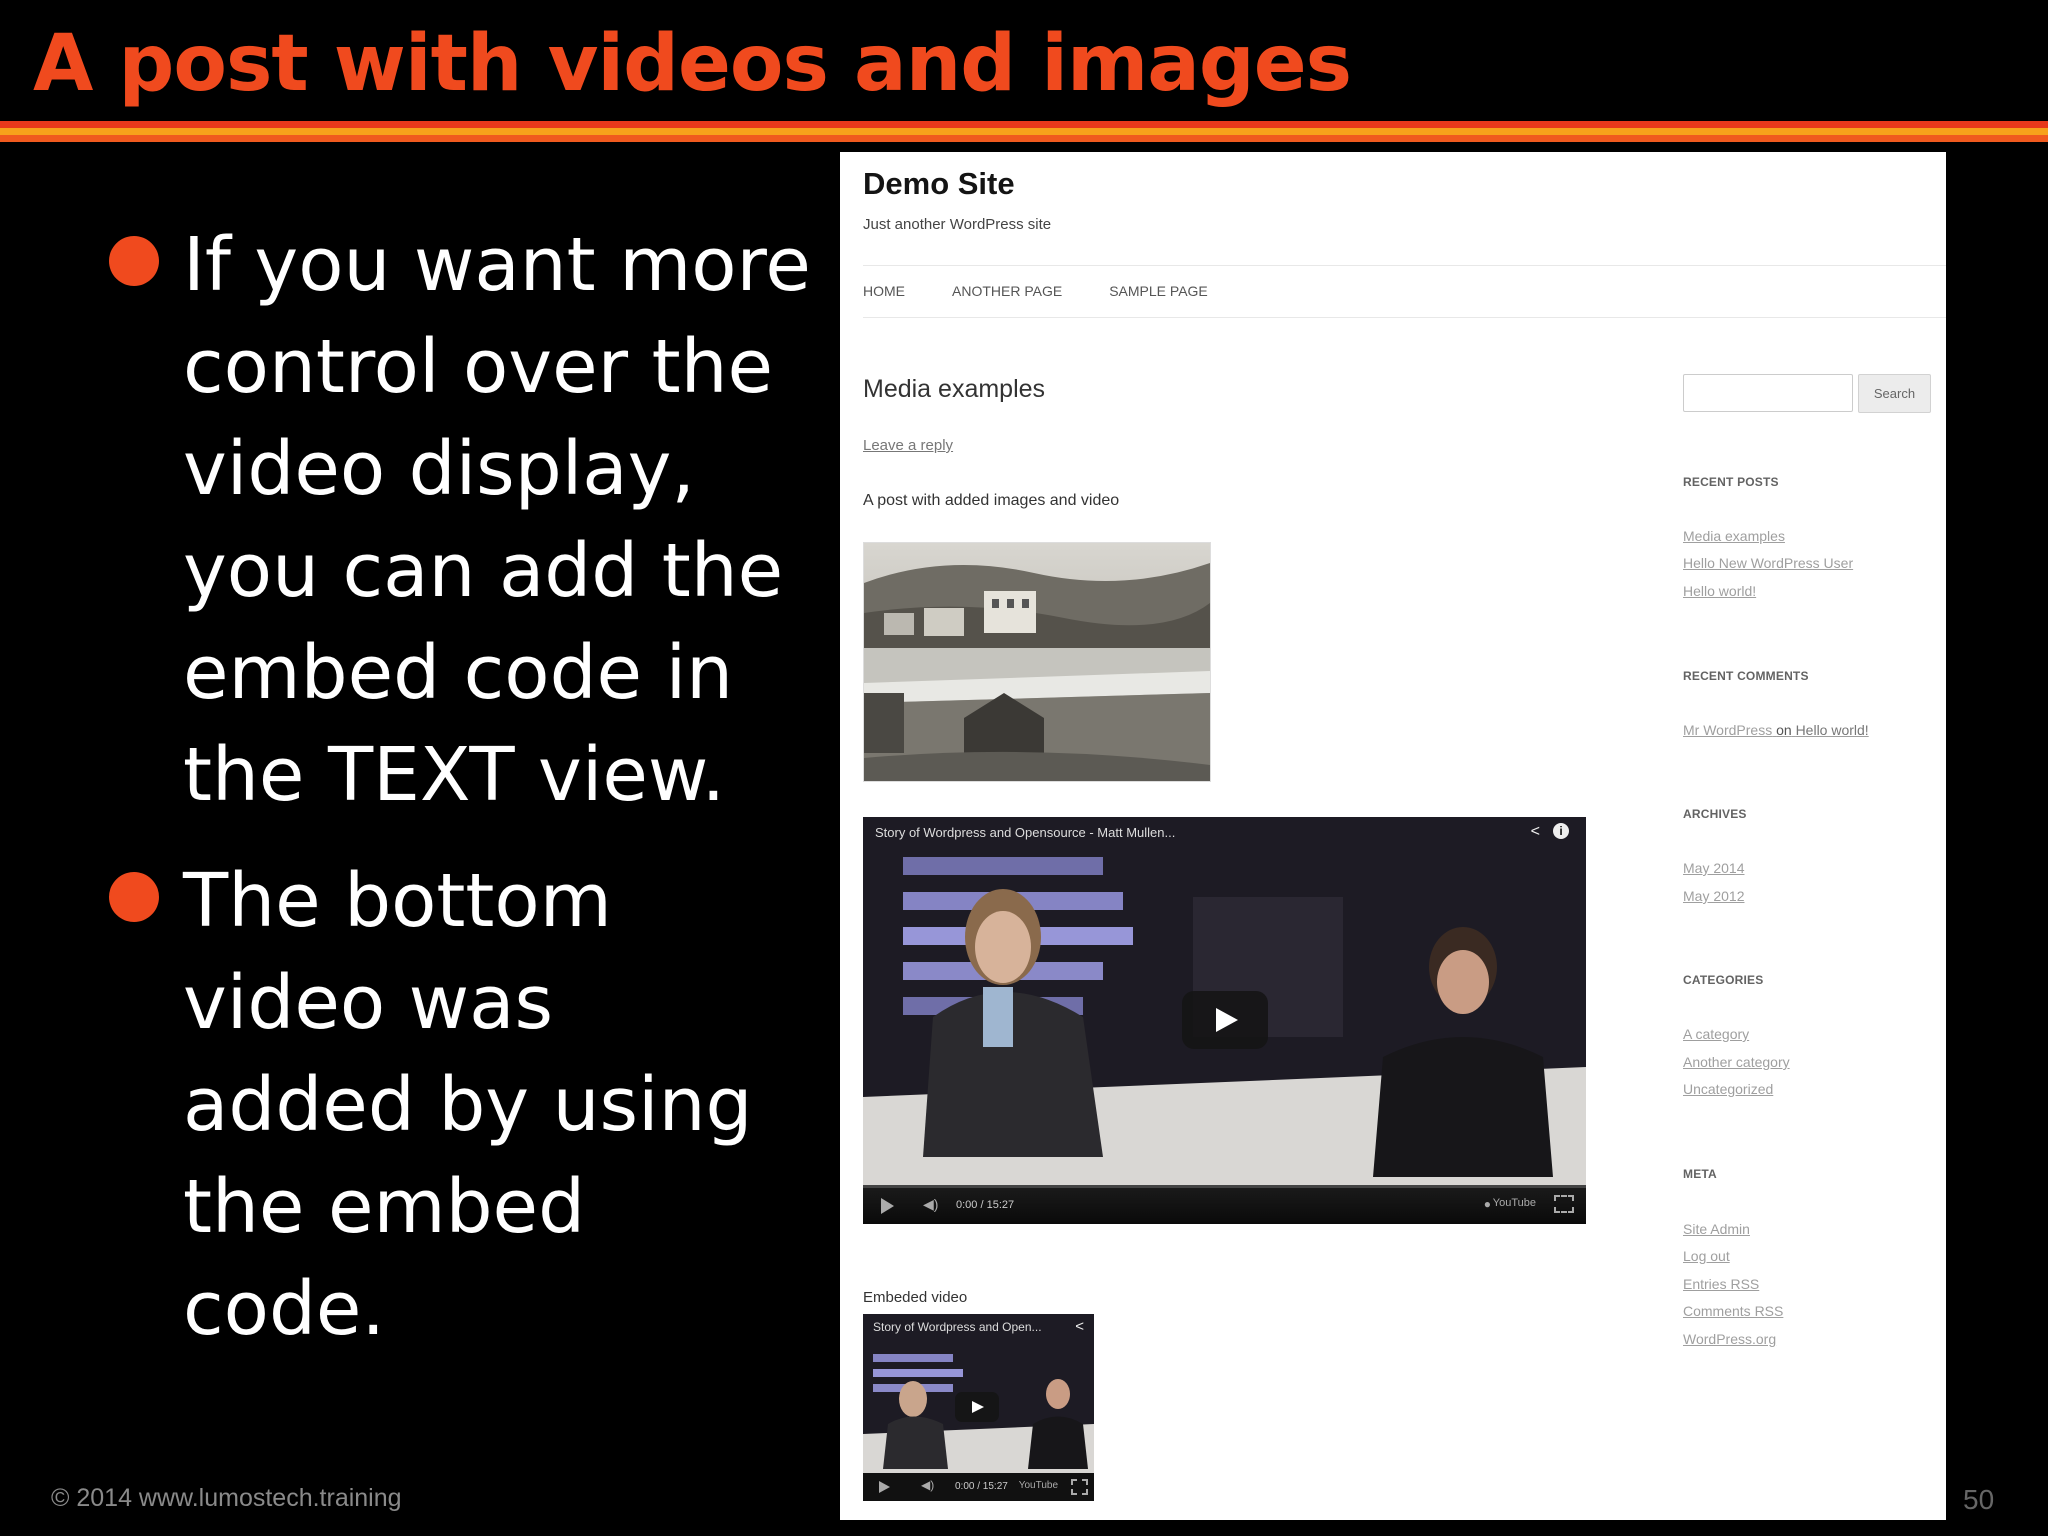  Describe the element at coordinates (1727, 730) in the screenshot. I see `comment-author-link: Mr WordPress` at that location.